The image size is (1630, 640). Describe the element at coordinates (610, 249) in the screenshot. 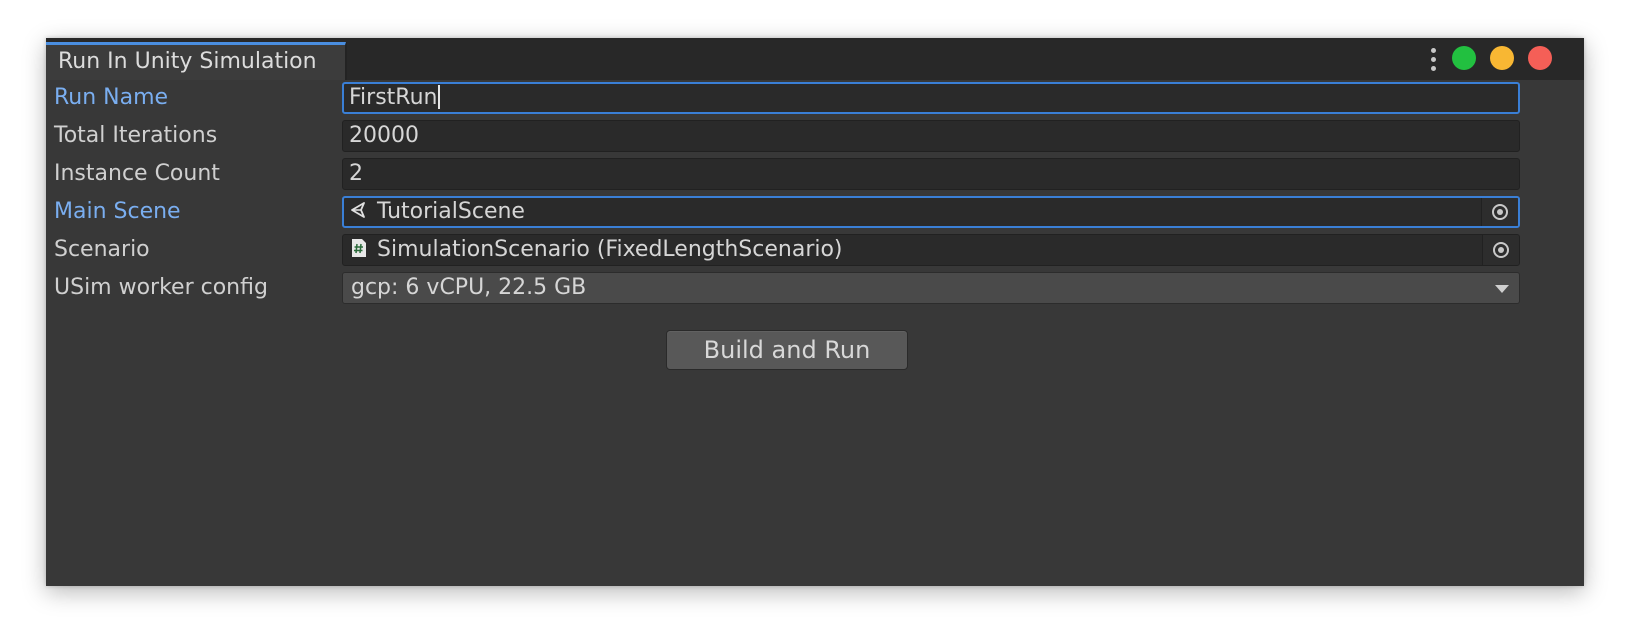

I see `scenario-value: SimulationScenario (FixedLengthScenario)` at that location.